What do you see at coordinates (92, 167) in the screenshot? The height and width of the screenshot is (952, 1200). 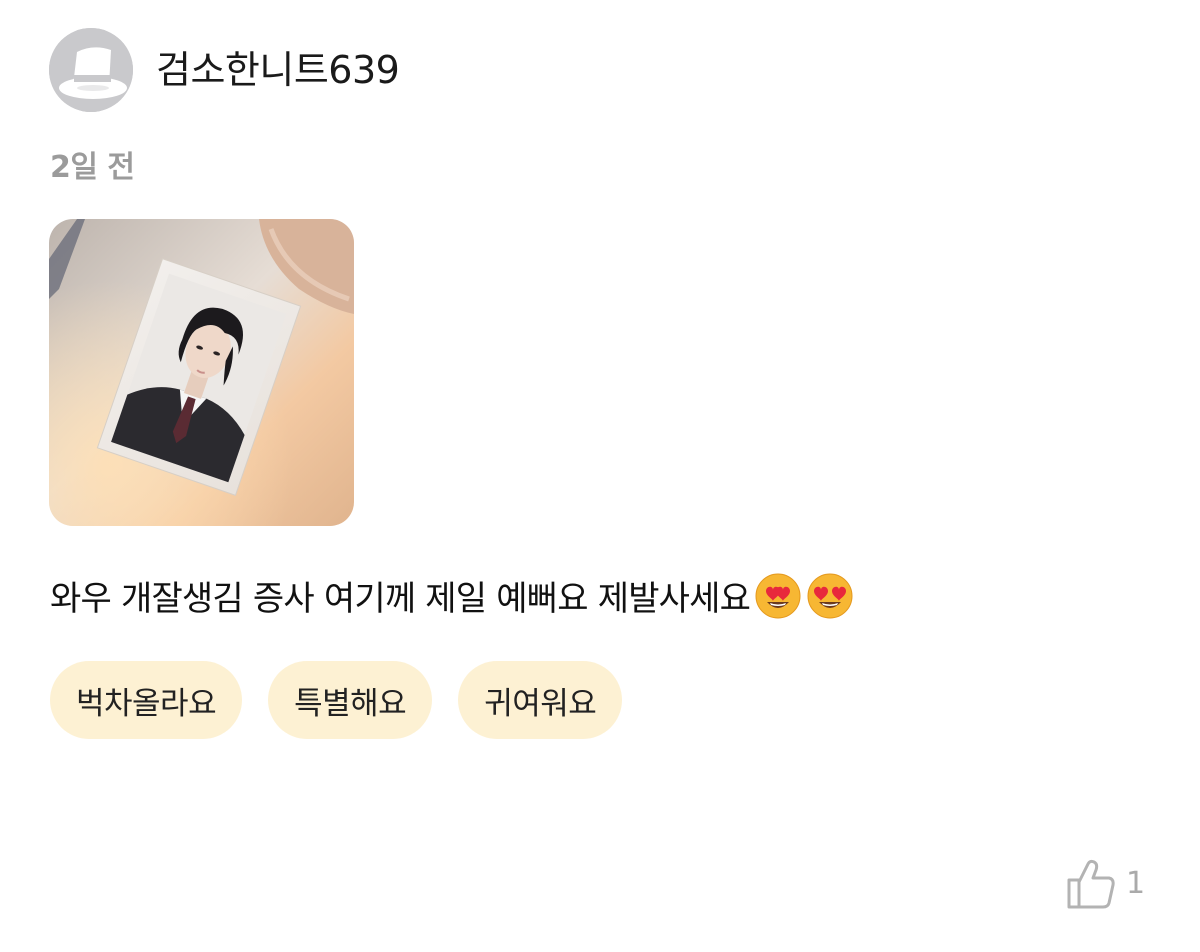 I see `comment-timestamp: 2일 전` at bounding box center [92, 167].